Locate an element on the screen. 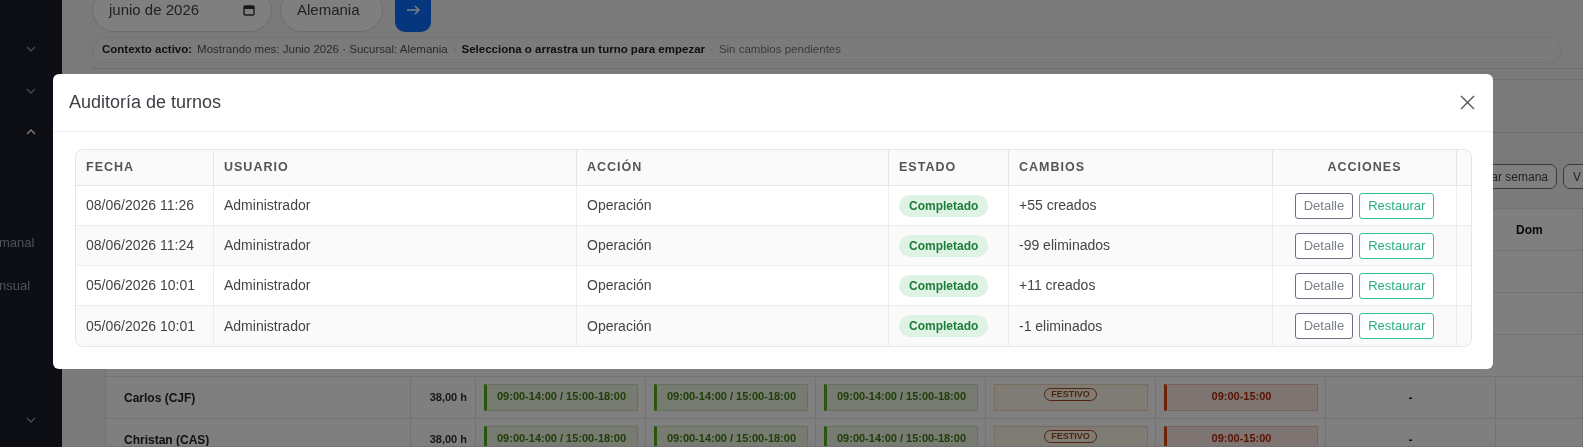 Image resolution: width=1583 pixels, height=447 pixels. branch-select: Alemania is located at coordinates (331, 16).